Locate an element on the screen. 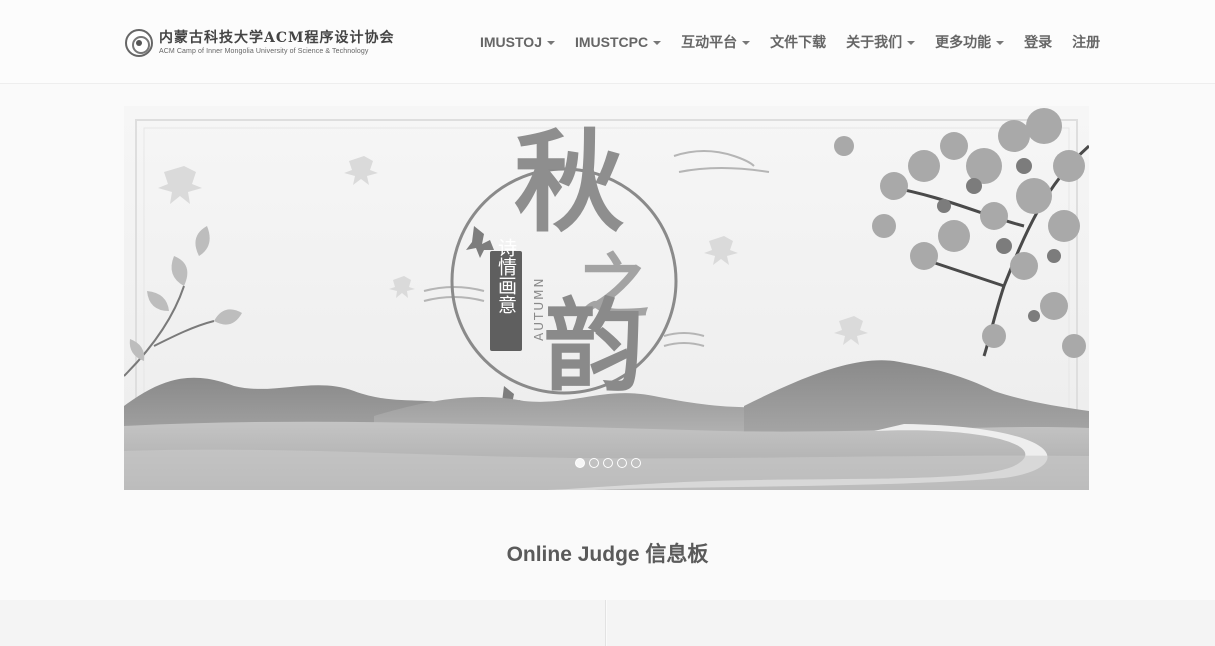  nav-more-label: 更多功能 is located at coordinates (963, 42).